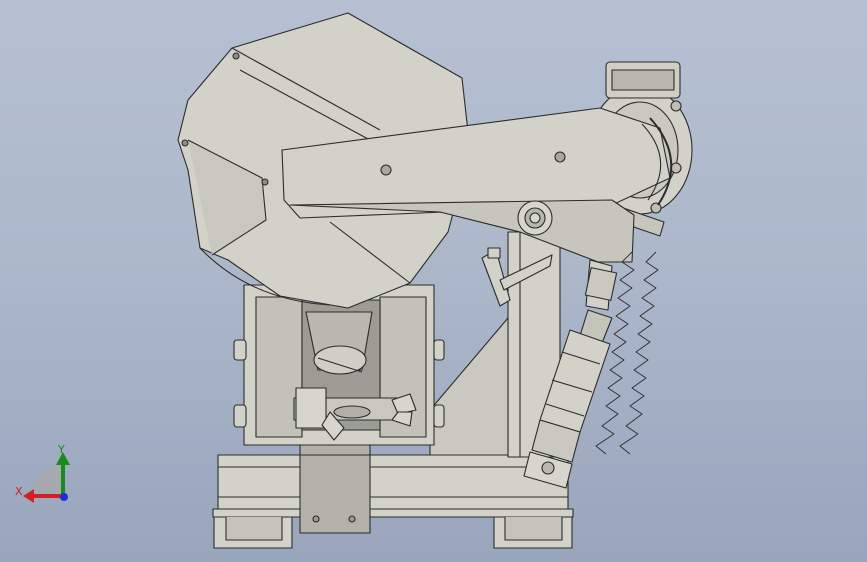 Image resolution: width=867 pixels, height=562 pixels. I want to click on x-axis-arrowhead, so click(28, 496).